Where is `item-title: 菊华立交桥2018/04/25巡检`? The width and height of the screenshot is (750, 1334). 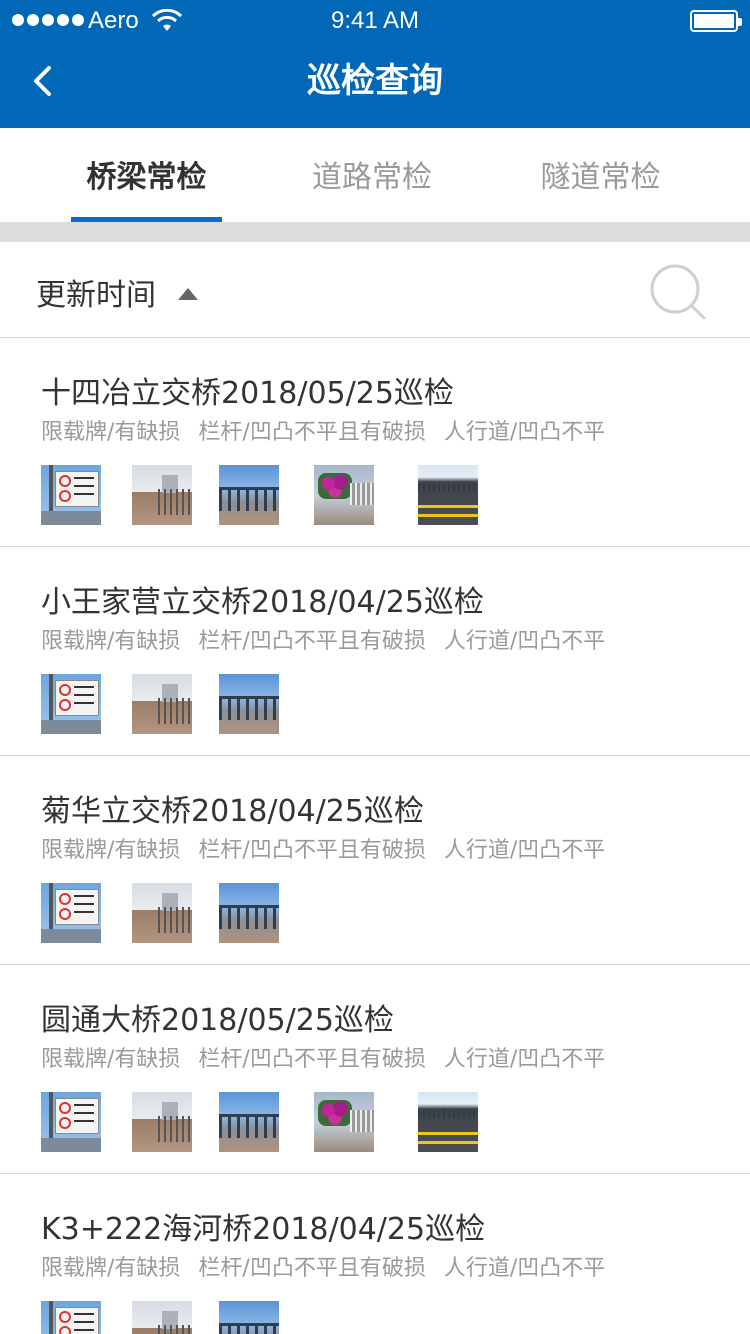 item-title: 菊华立交桥2018/04/25巡检 is located at coordinates (232, 811).